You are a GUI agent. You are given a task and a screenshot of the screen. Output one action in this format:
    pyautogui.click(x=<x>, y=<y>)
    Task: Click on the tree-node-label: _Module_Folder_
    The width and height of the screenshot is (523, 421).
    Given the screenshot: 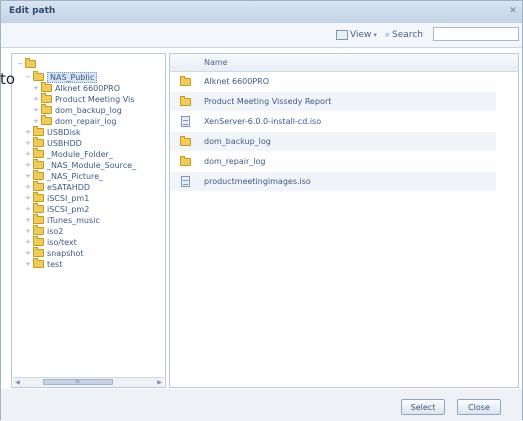 What is the action you would take?
    pyautogui.click(x=80, y=154)
    